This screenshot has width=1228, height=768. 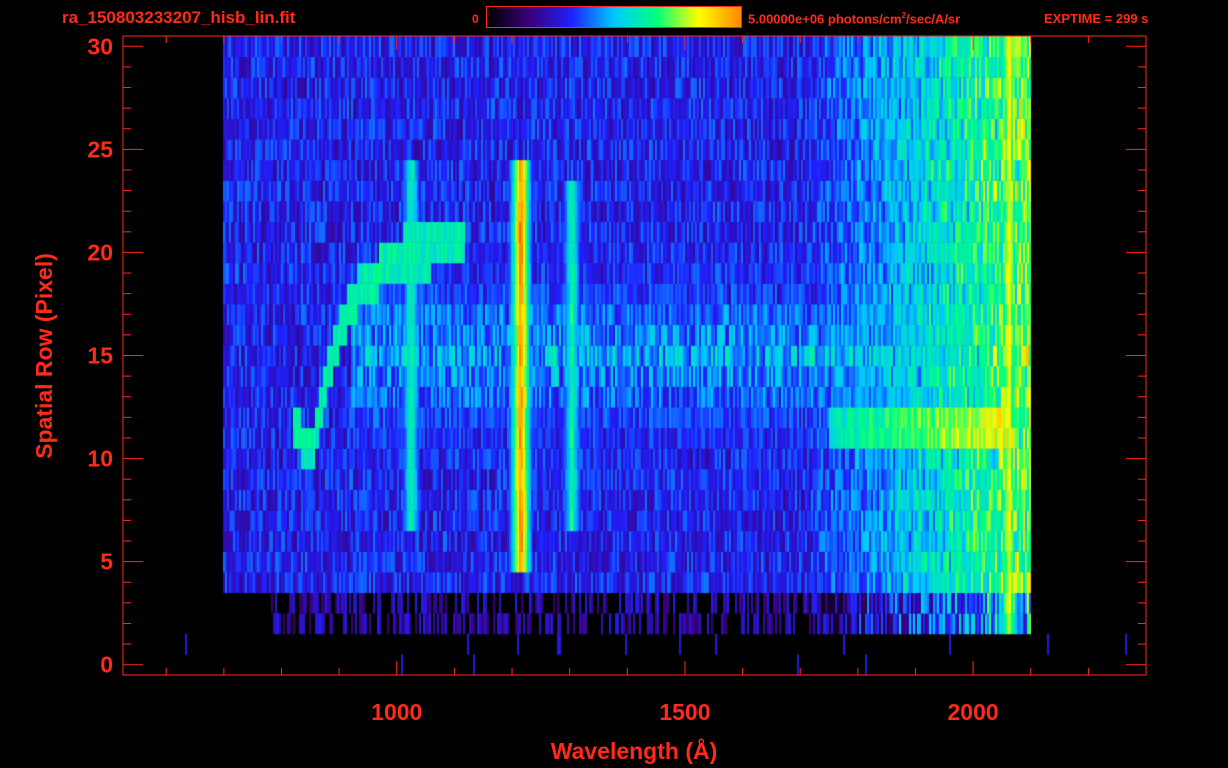 I want to click on y-tick-label: 0, so click(x=106, y=665).